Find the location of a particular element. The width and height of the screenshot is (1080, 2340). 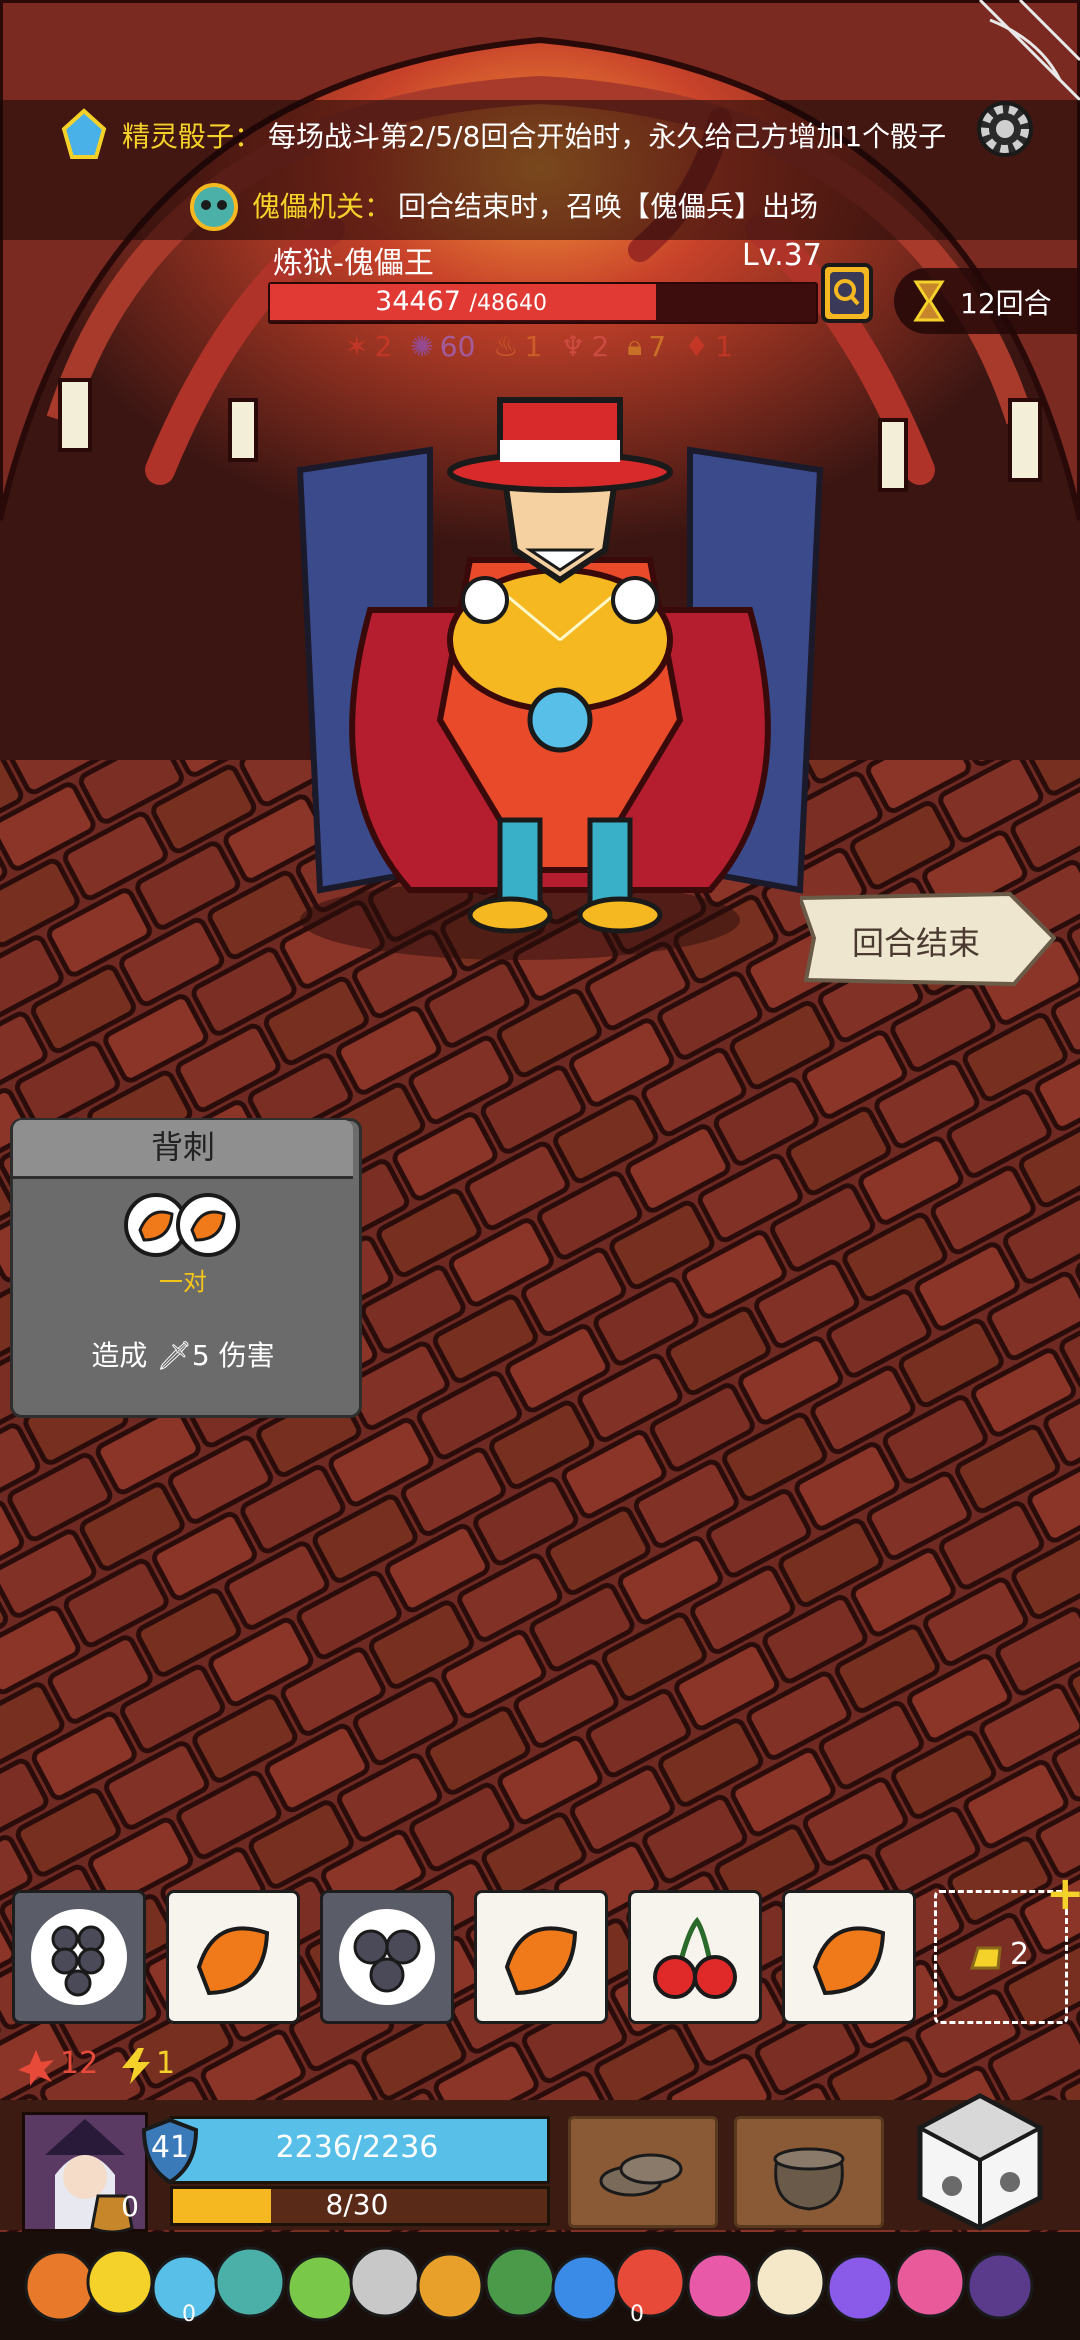

status-effect: ♆ 2 is located at coordinates (585, 346).